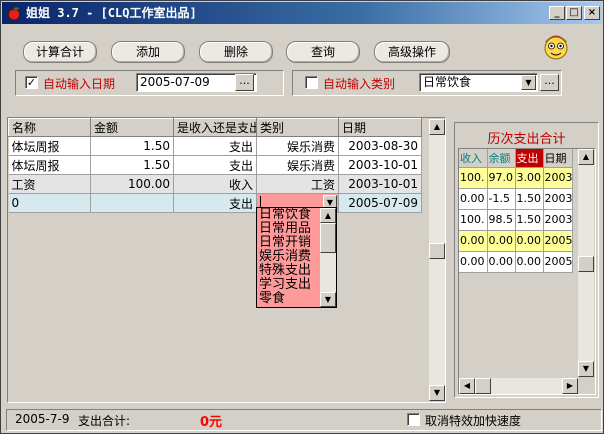 The width and height of the screenshot is (604, 434). I want to click on summary-vscroll: ▲ ▼, so click(586, 263).